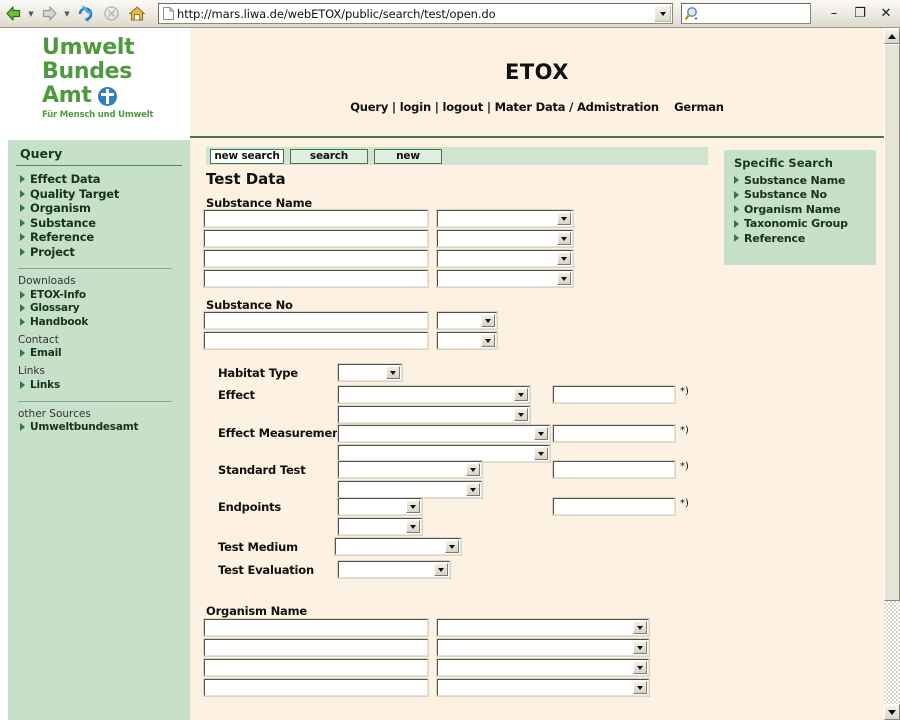  Describe the element at coordinates (99, 309) in the screenshot. I see `sidebar-item-glossary: Glossary` at that location.